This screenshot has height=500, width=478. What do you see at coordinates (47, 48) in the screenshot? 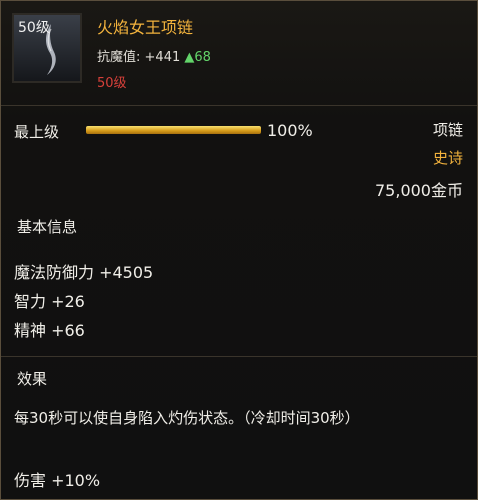
I see `item-icon-frame: 50级` at bounding box center [47, 48].